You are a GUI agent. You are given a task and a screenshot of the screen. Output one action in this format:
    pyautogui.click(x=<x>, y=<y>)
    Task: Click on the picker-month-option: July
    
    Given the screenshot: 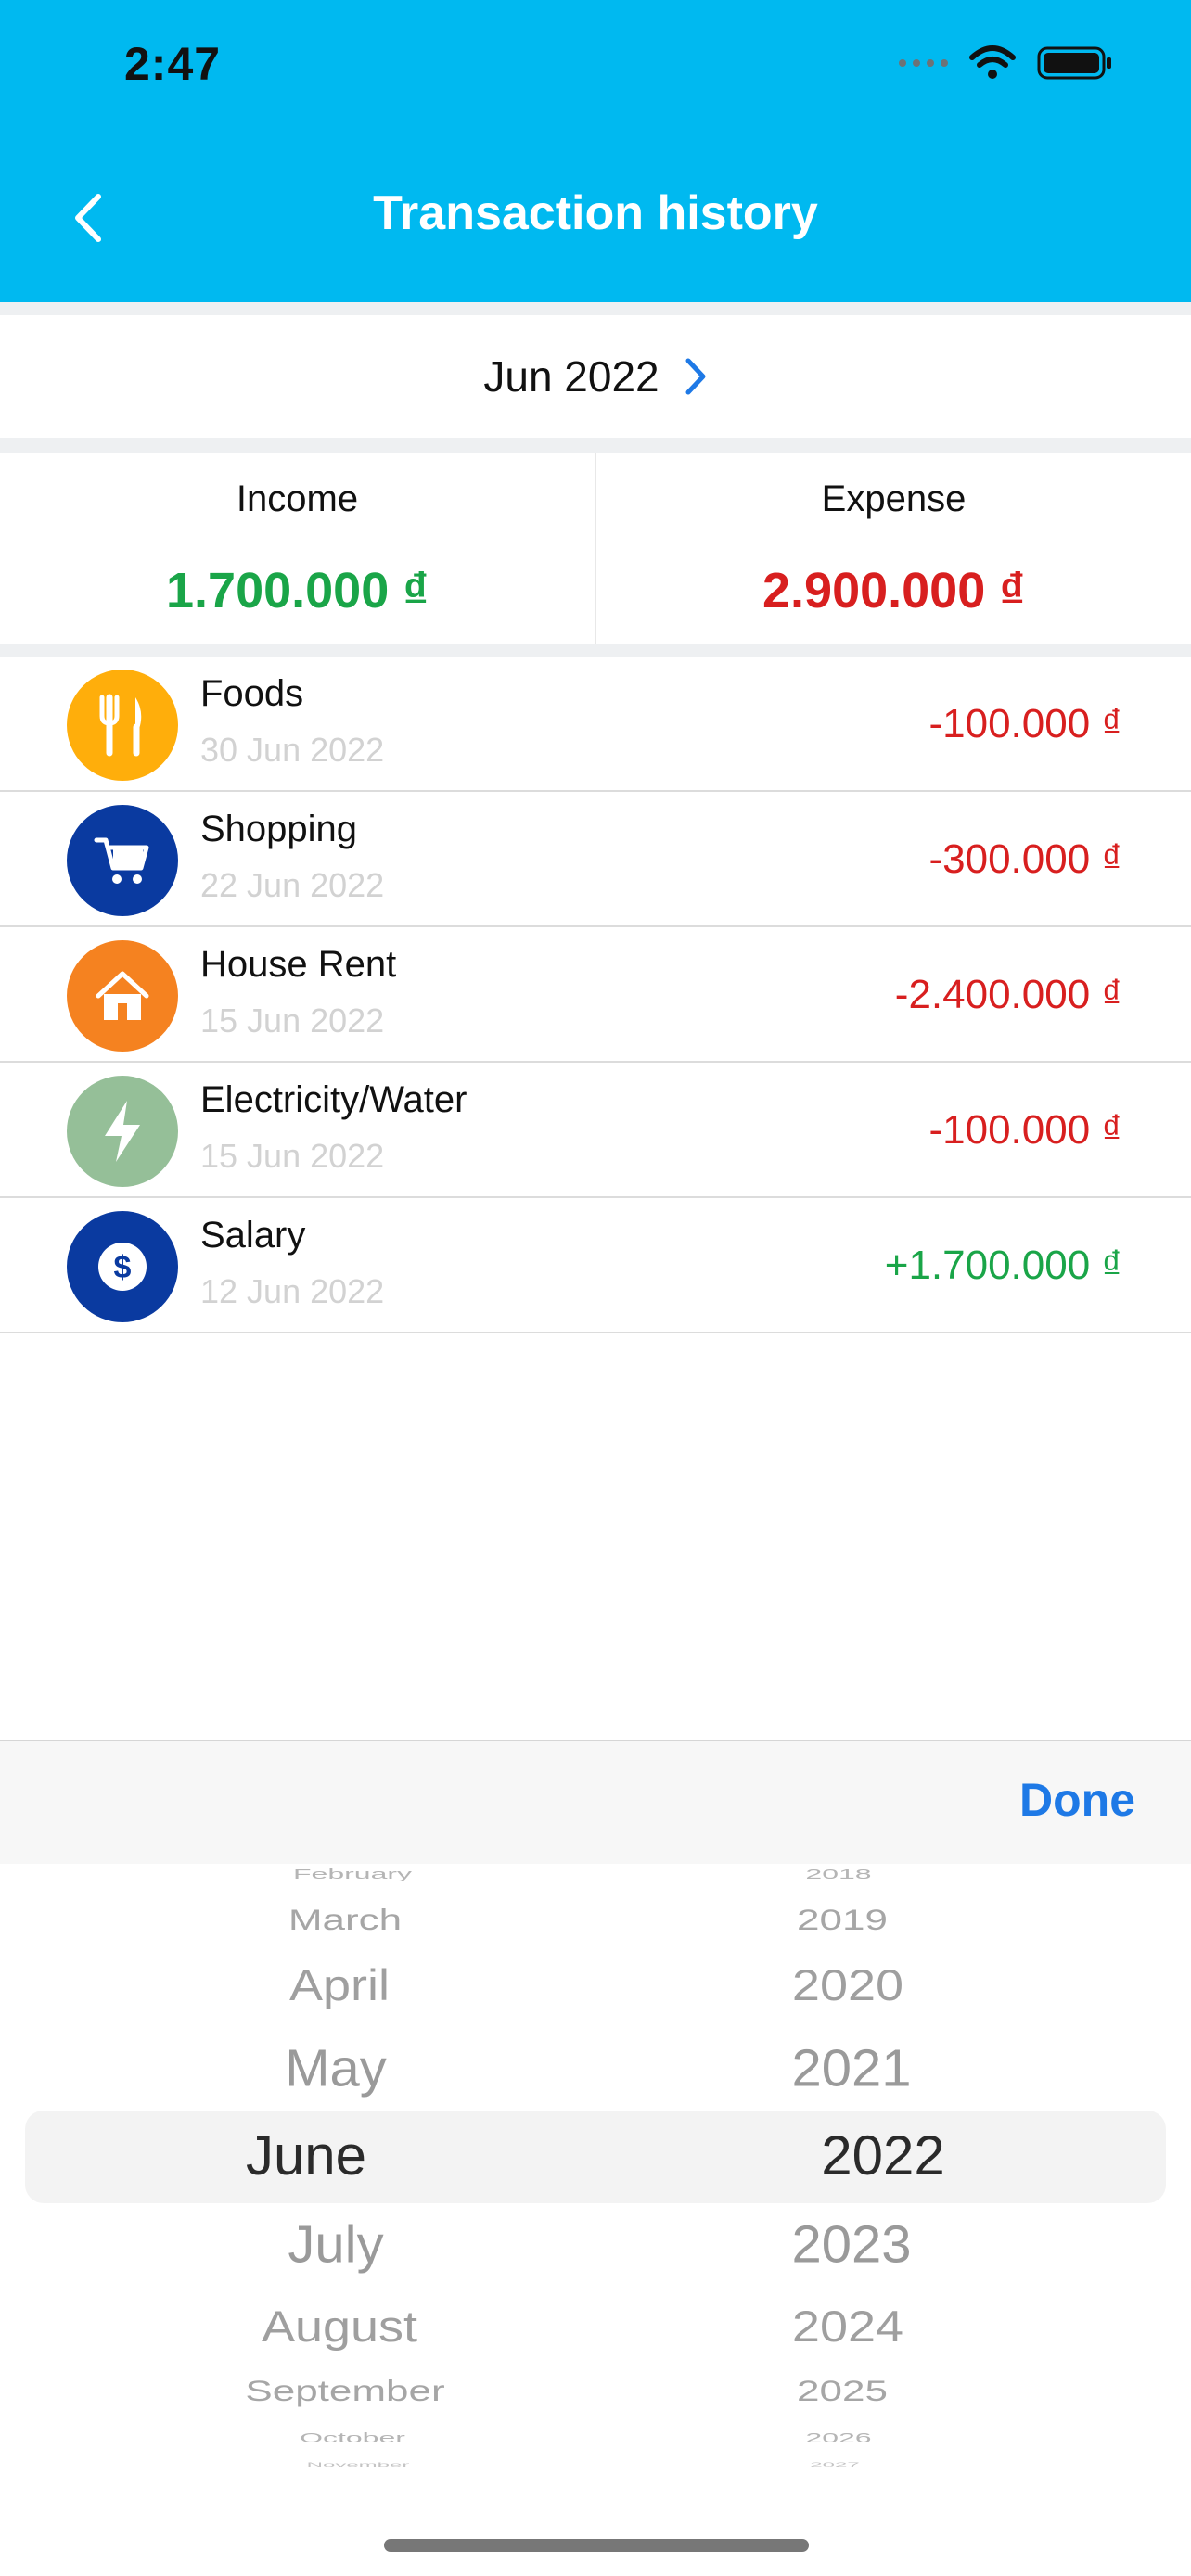 What is the action you would take?
    pyautogui.click(x=336, y=2245)
    